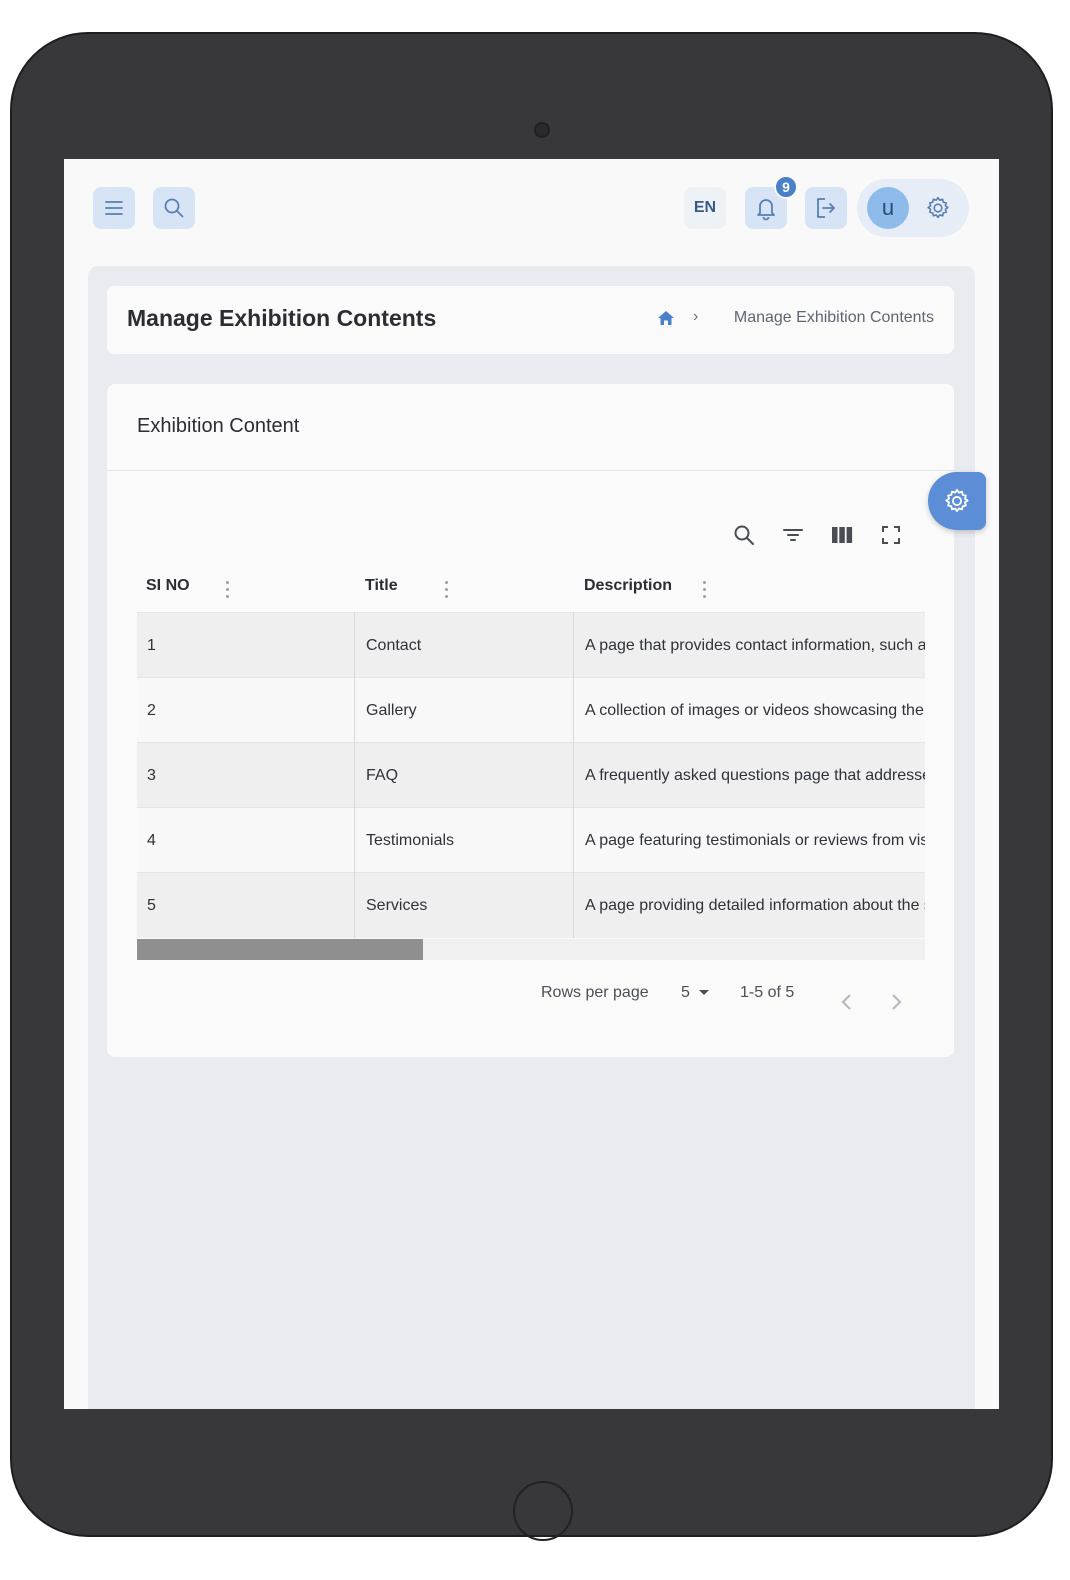  Describe the element at coordinates (151, 710) in the screenshot. I see `cell-si-no: 2` at that location.